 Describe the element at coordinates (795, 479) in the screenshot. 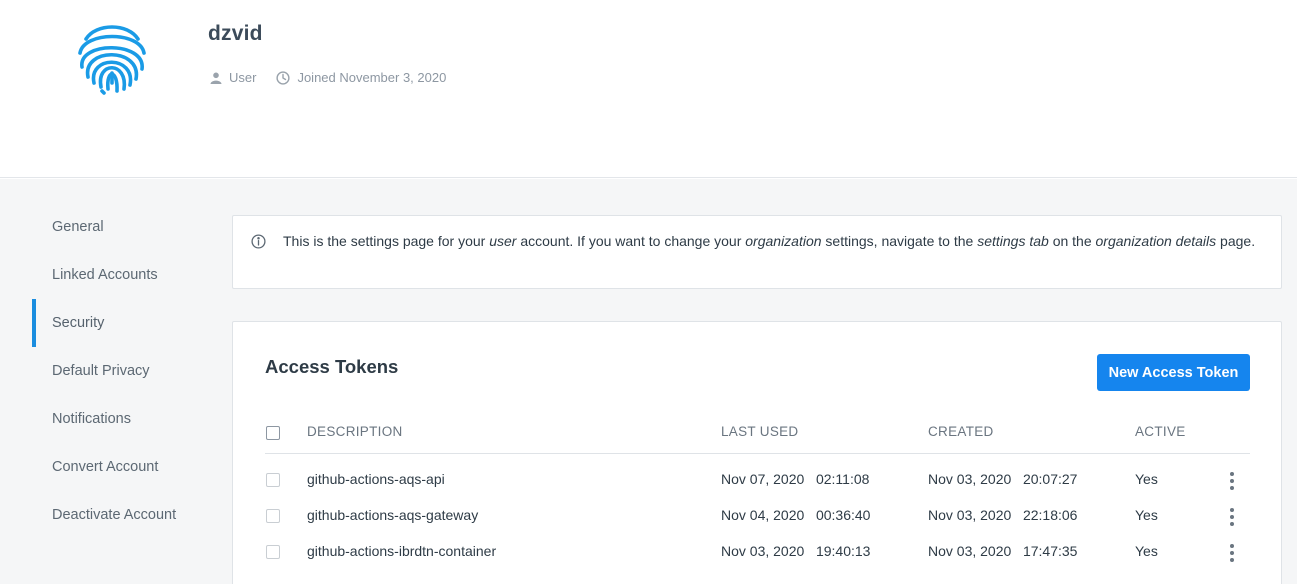

I see `token-last-used: Nov 07, 2020 02:11:08` at that location.